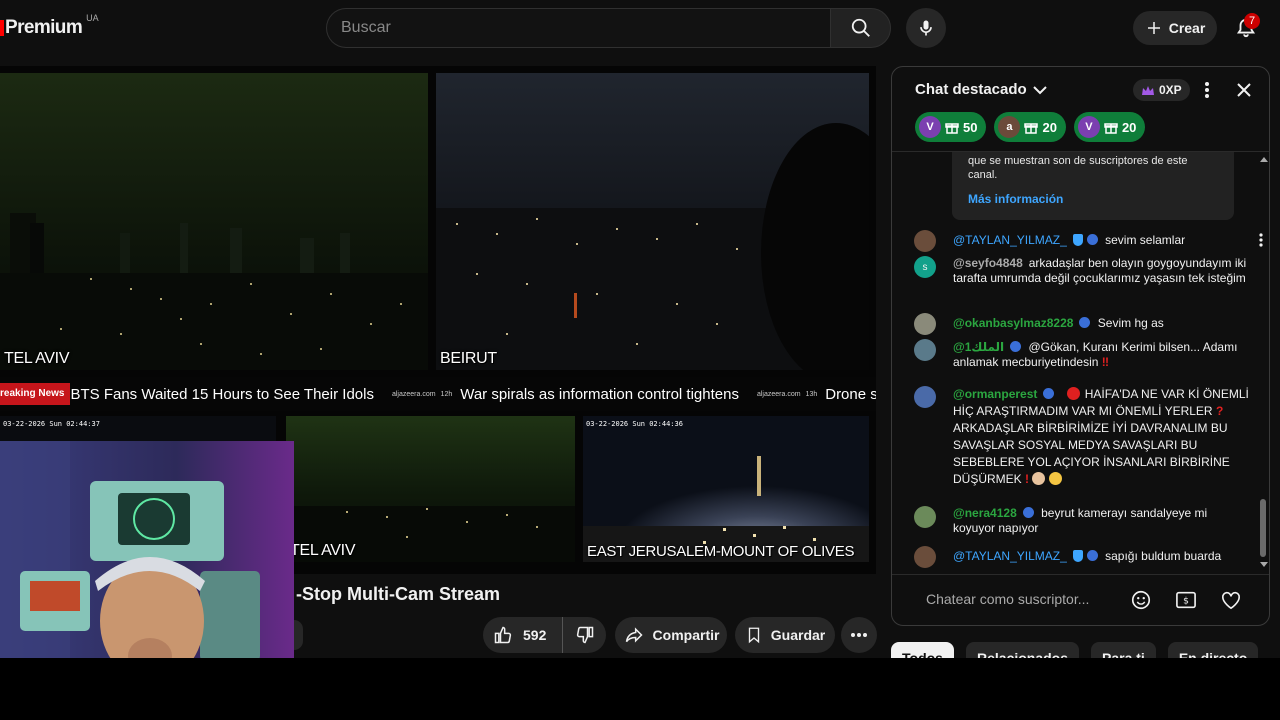 The width and height of the screenshot is (1280, 720). Describe the element at coordinates (1141, 600) in the screenshot. I see `emoji-button` at that location.